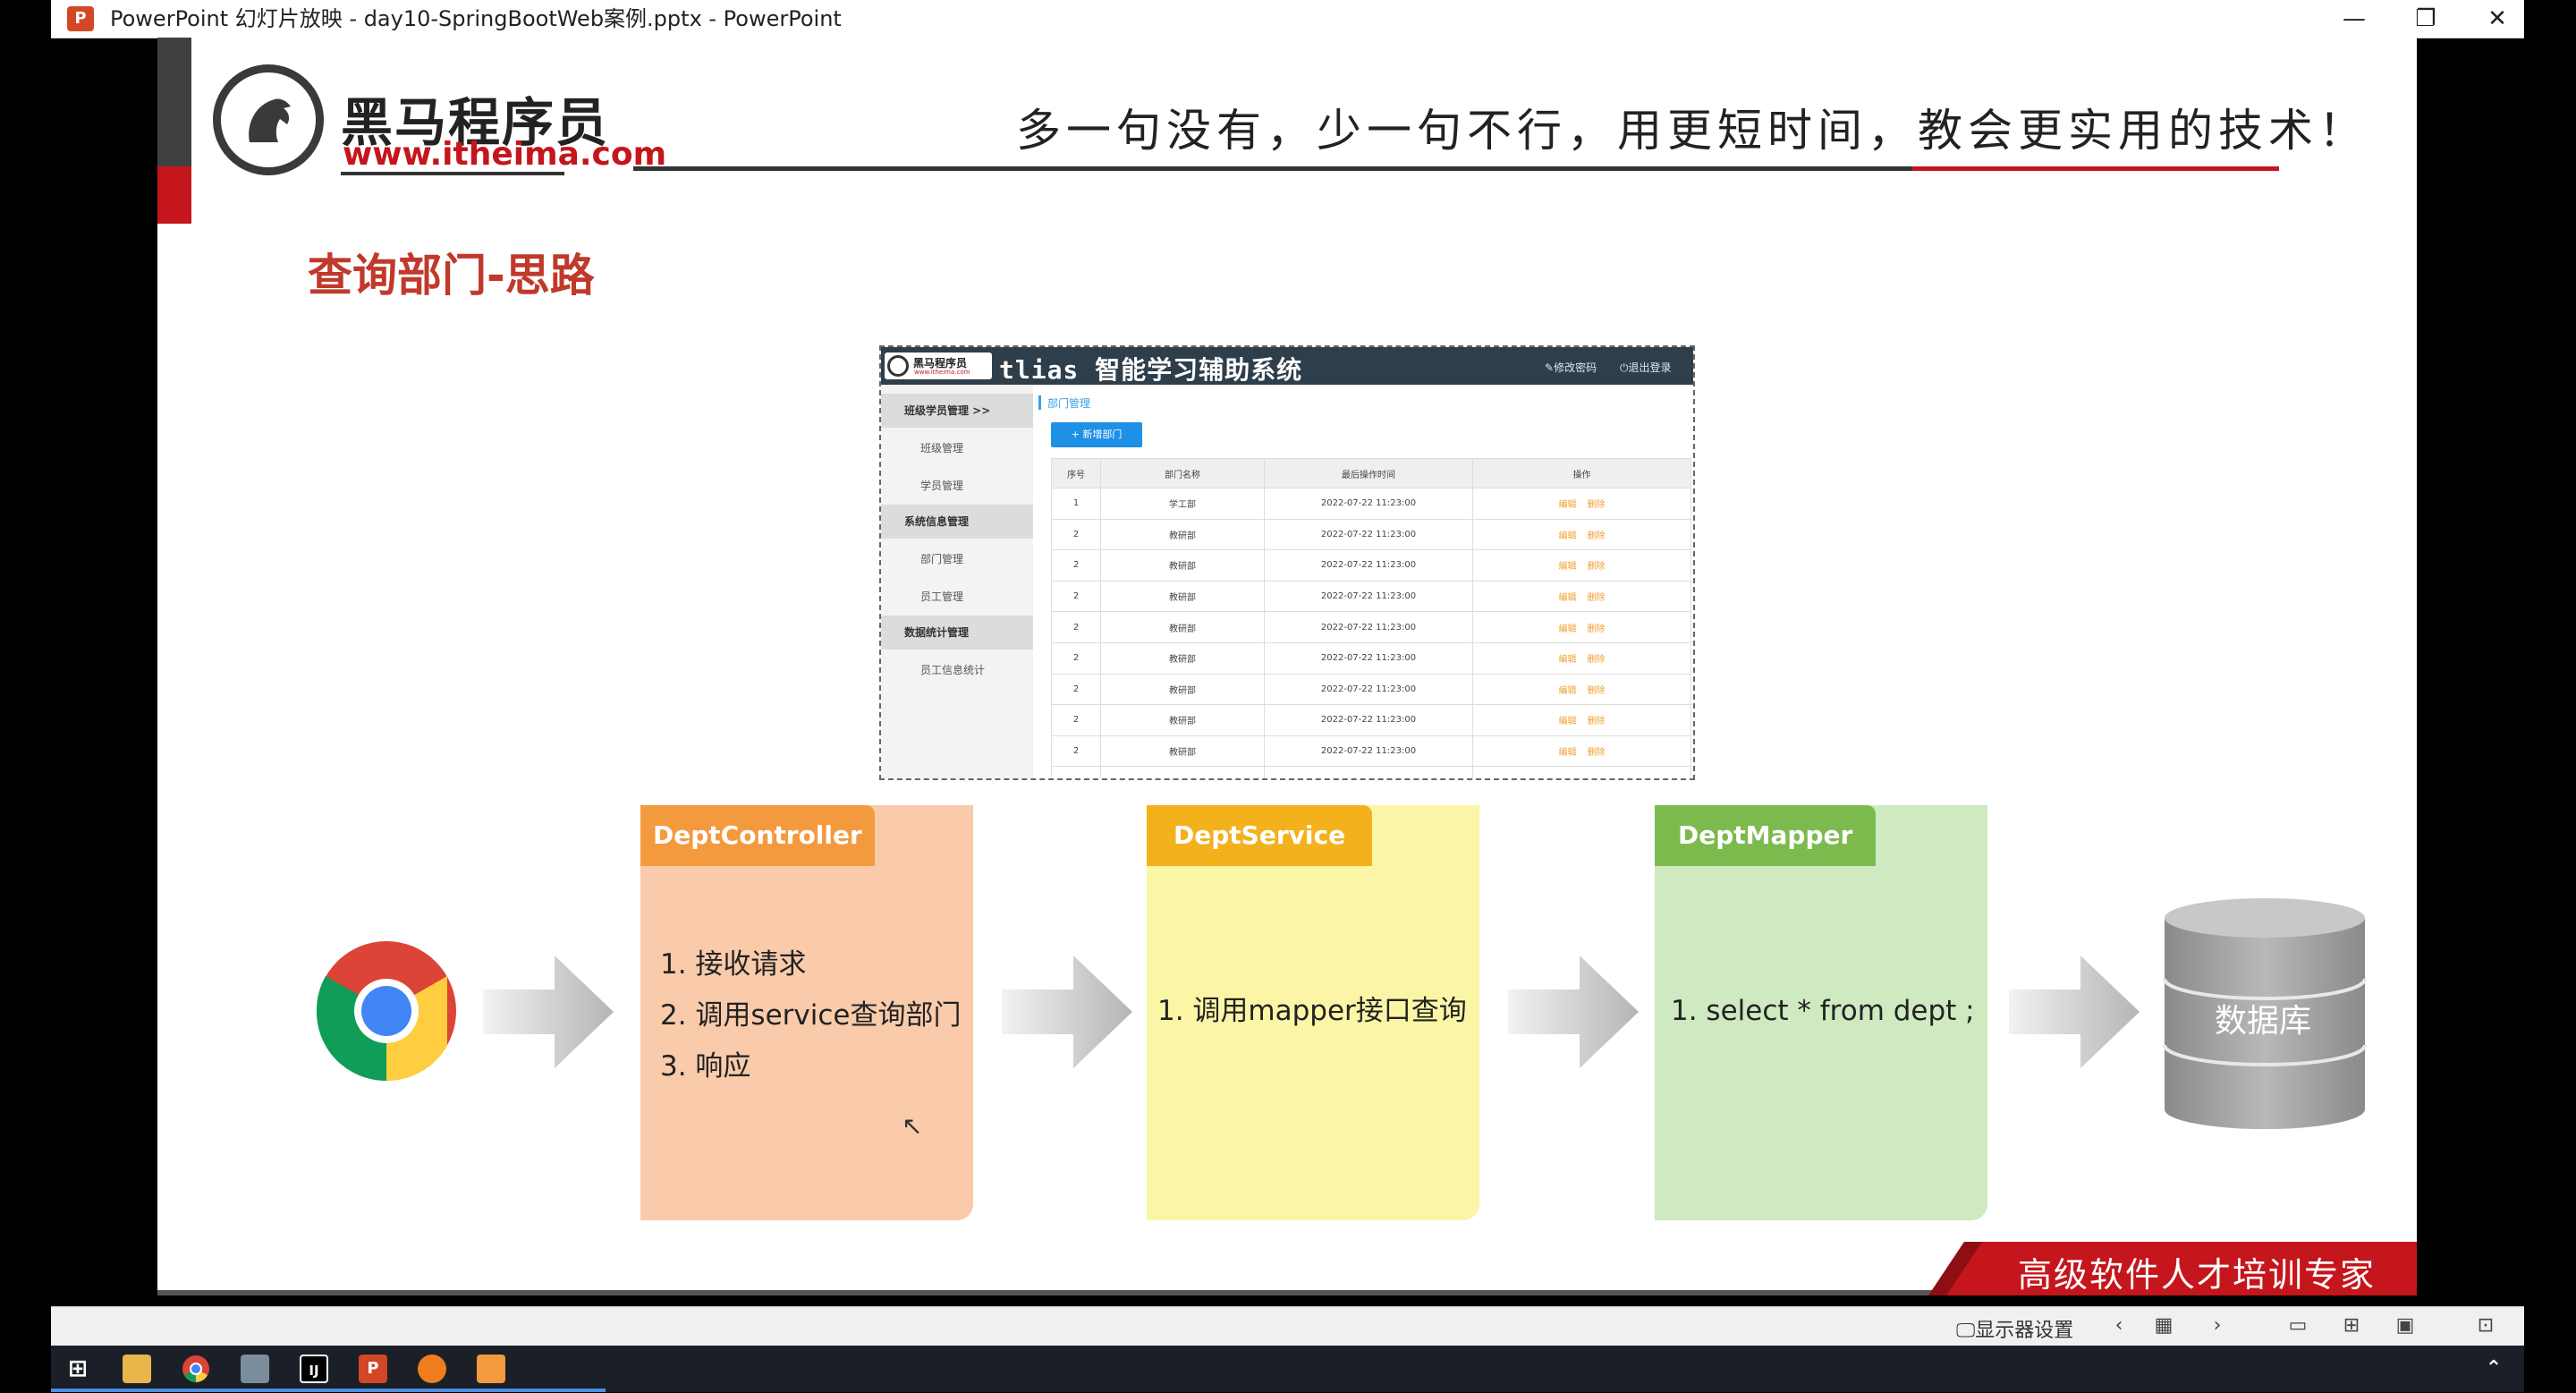 The image size is (2576, 1393). What do you see at coordinates (942, 448) in the screenshot?
I see `mock-sidebar-item-class: 班级管理` at bounding box center [942, 448].